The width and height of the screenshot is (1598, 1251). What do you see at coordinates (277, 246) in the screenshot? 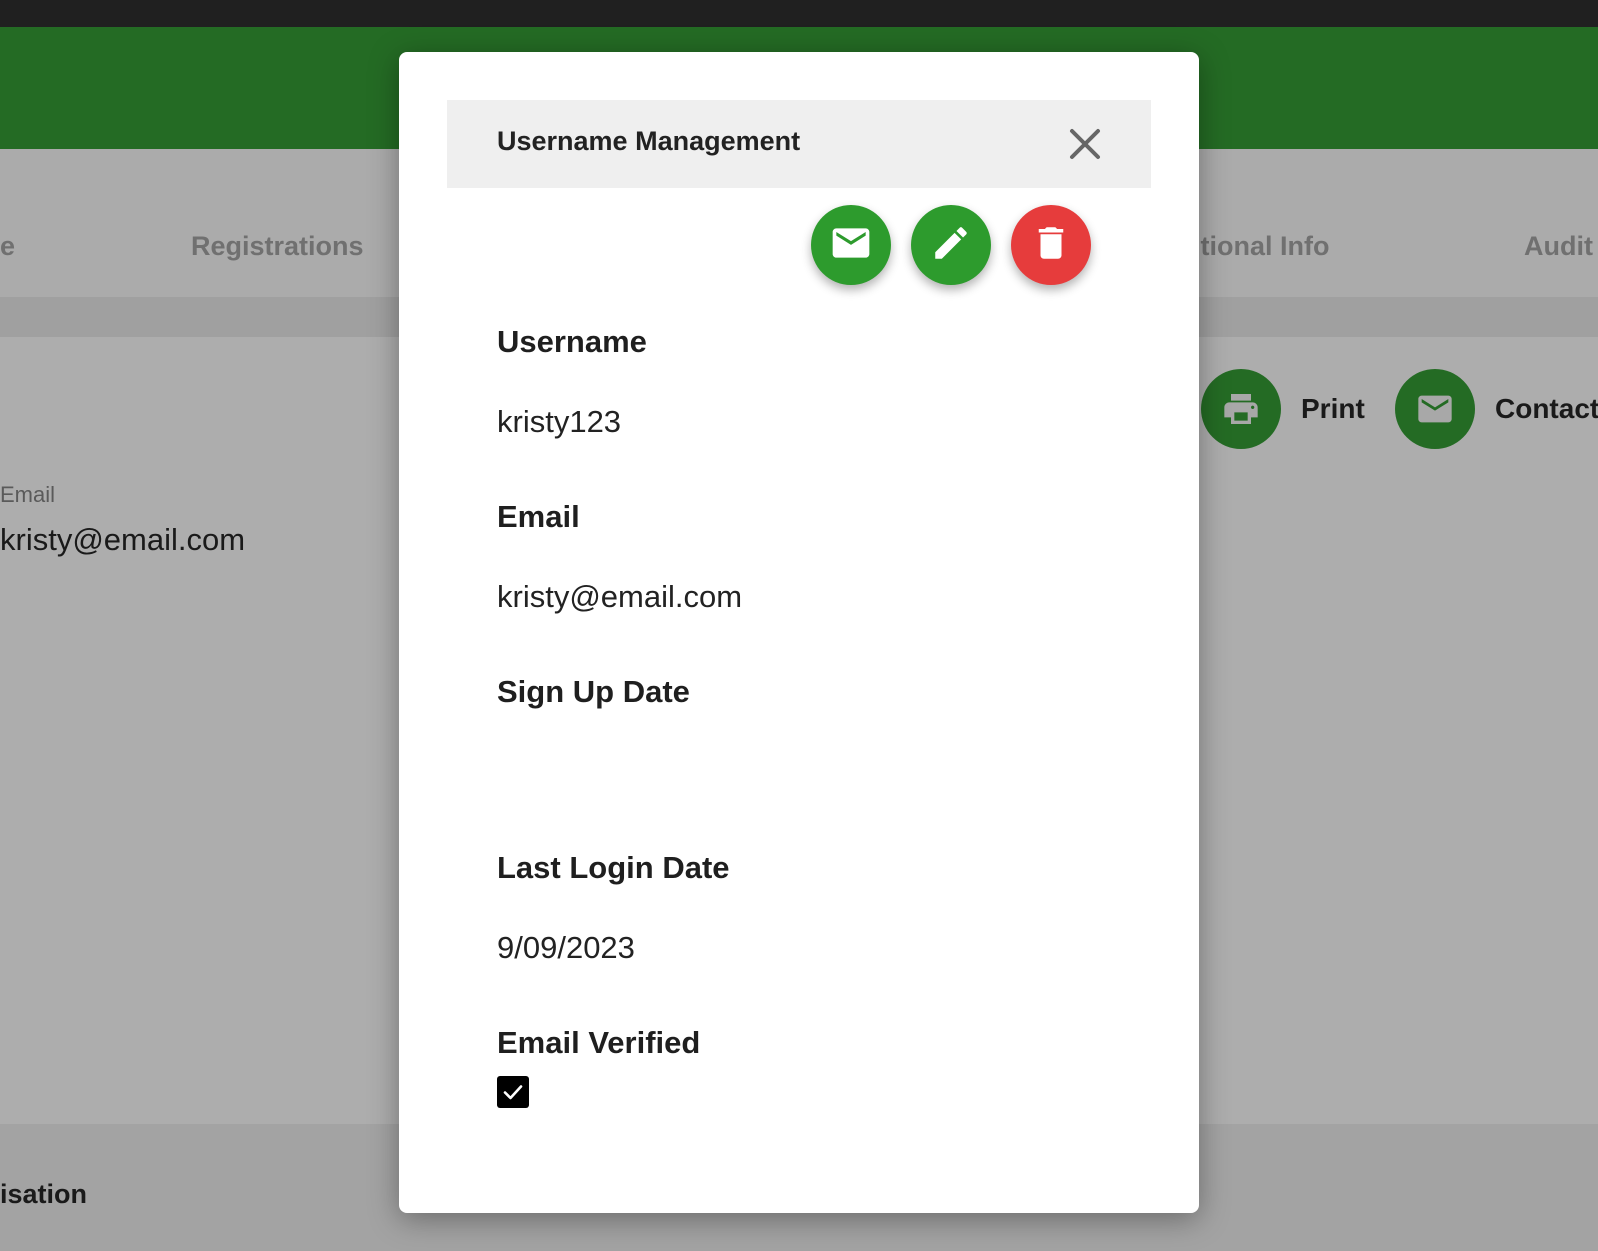
I see `tab-registrations: Registrations` at bounding box center [277, 246].